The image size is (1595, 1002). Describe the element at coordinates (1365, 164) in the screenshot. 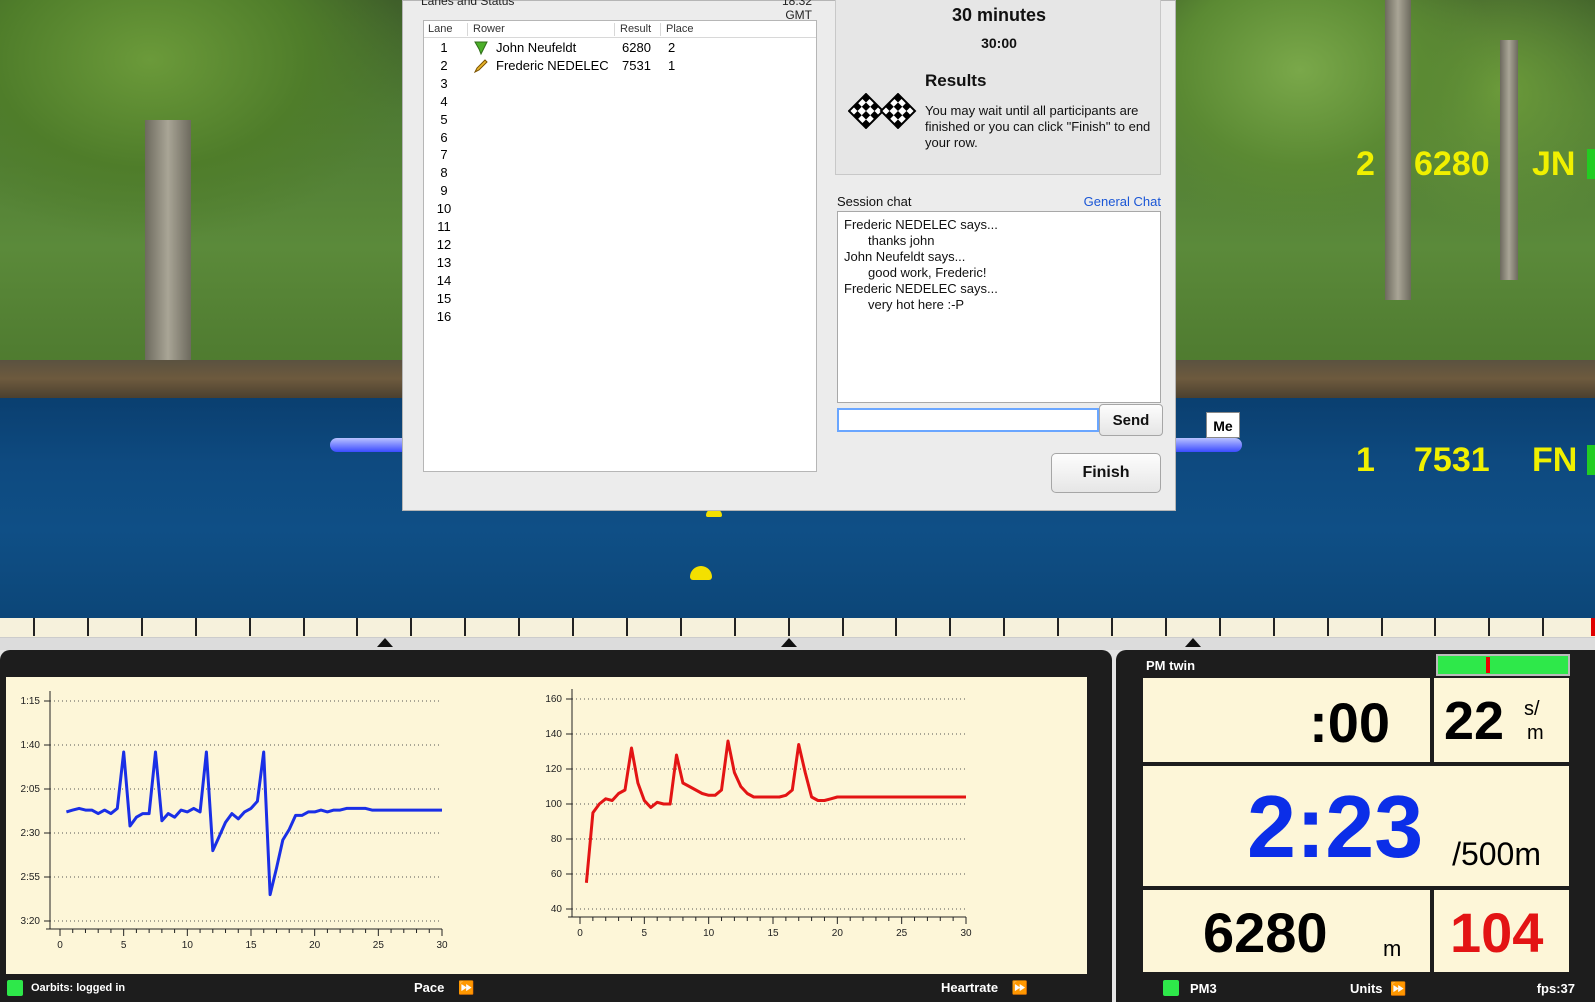

I see `hud-place: 2` at that location.